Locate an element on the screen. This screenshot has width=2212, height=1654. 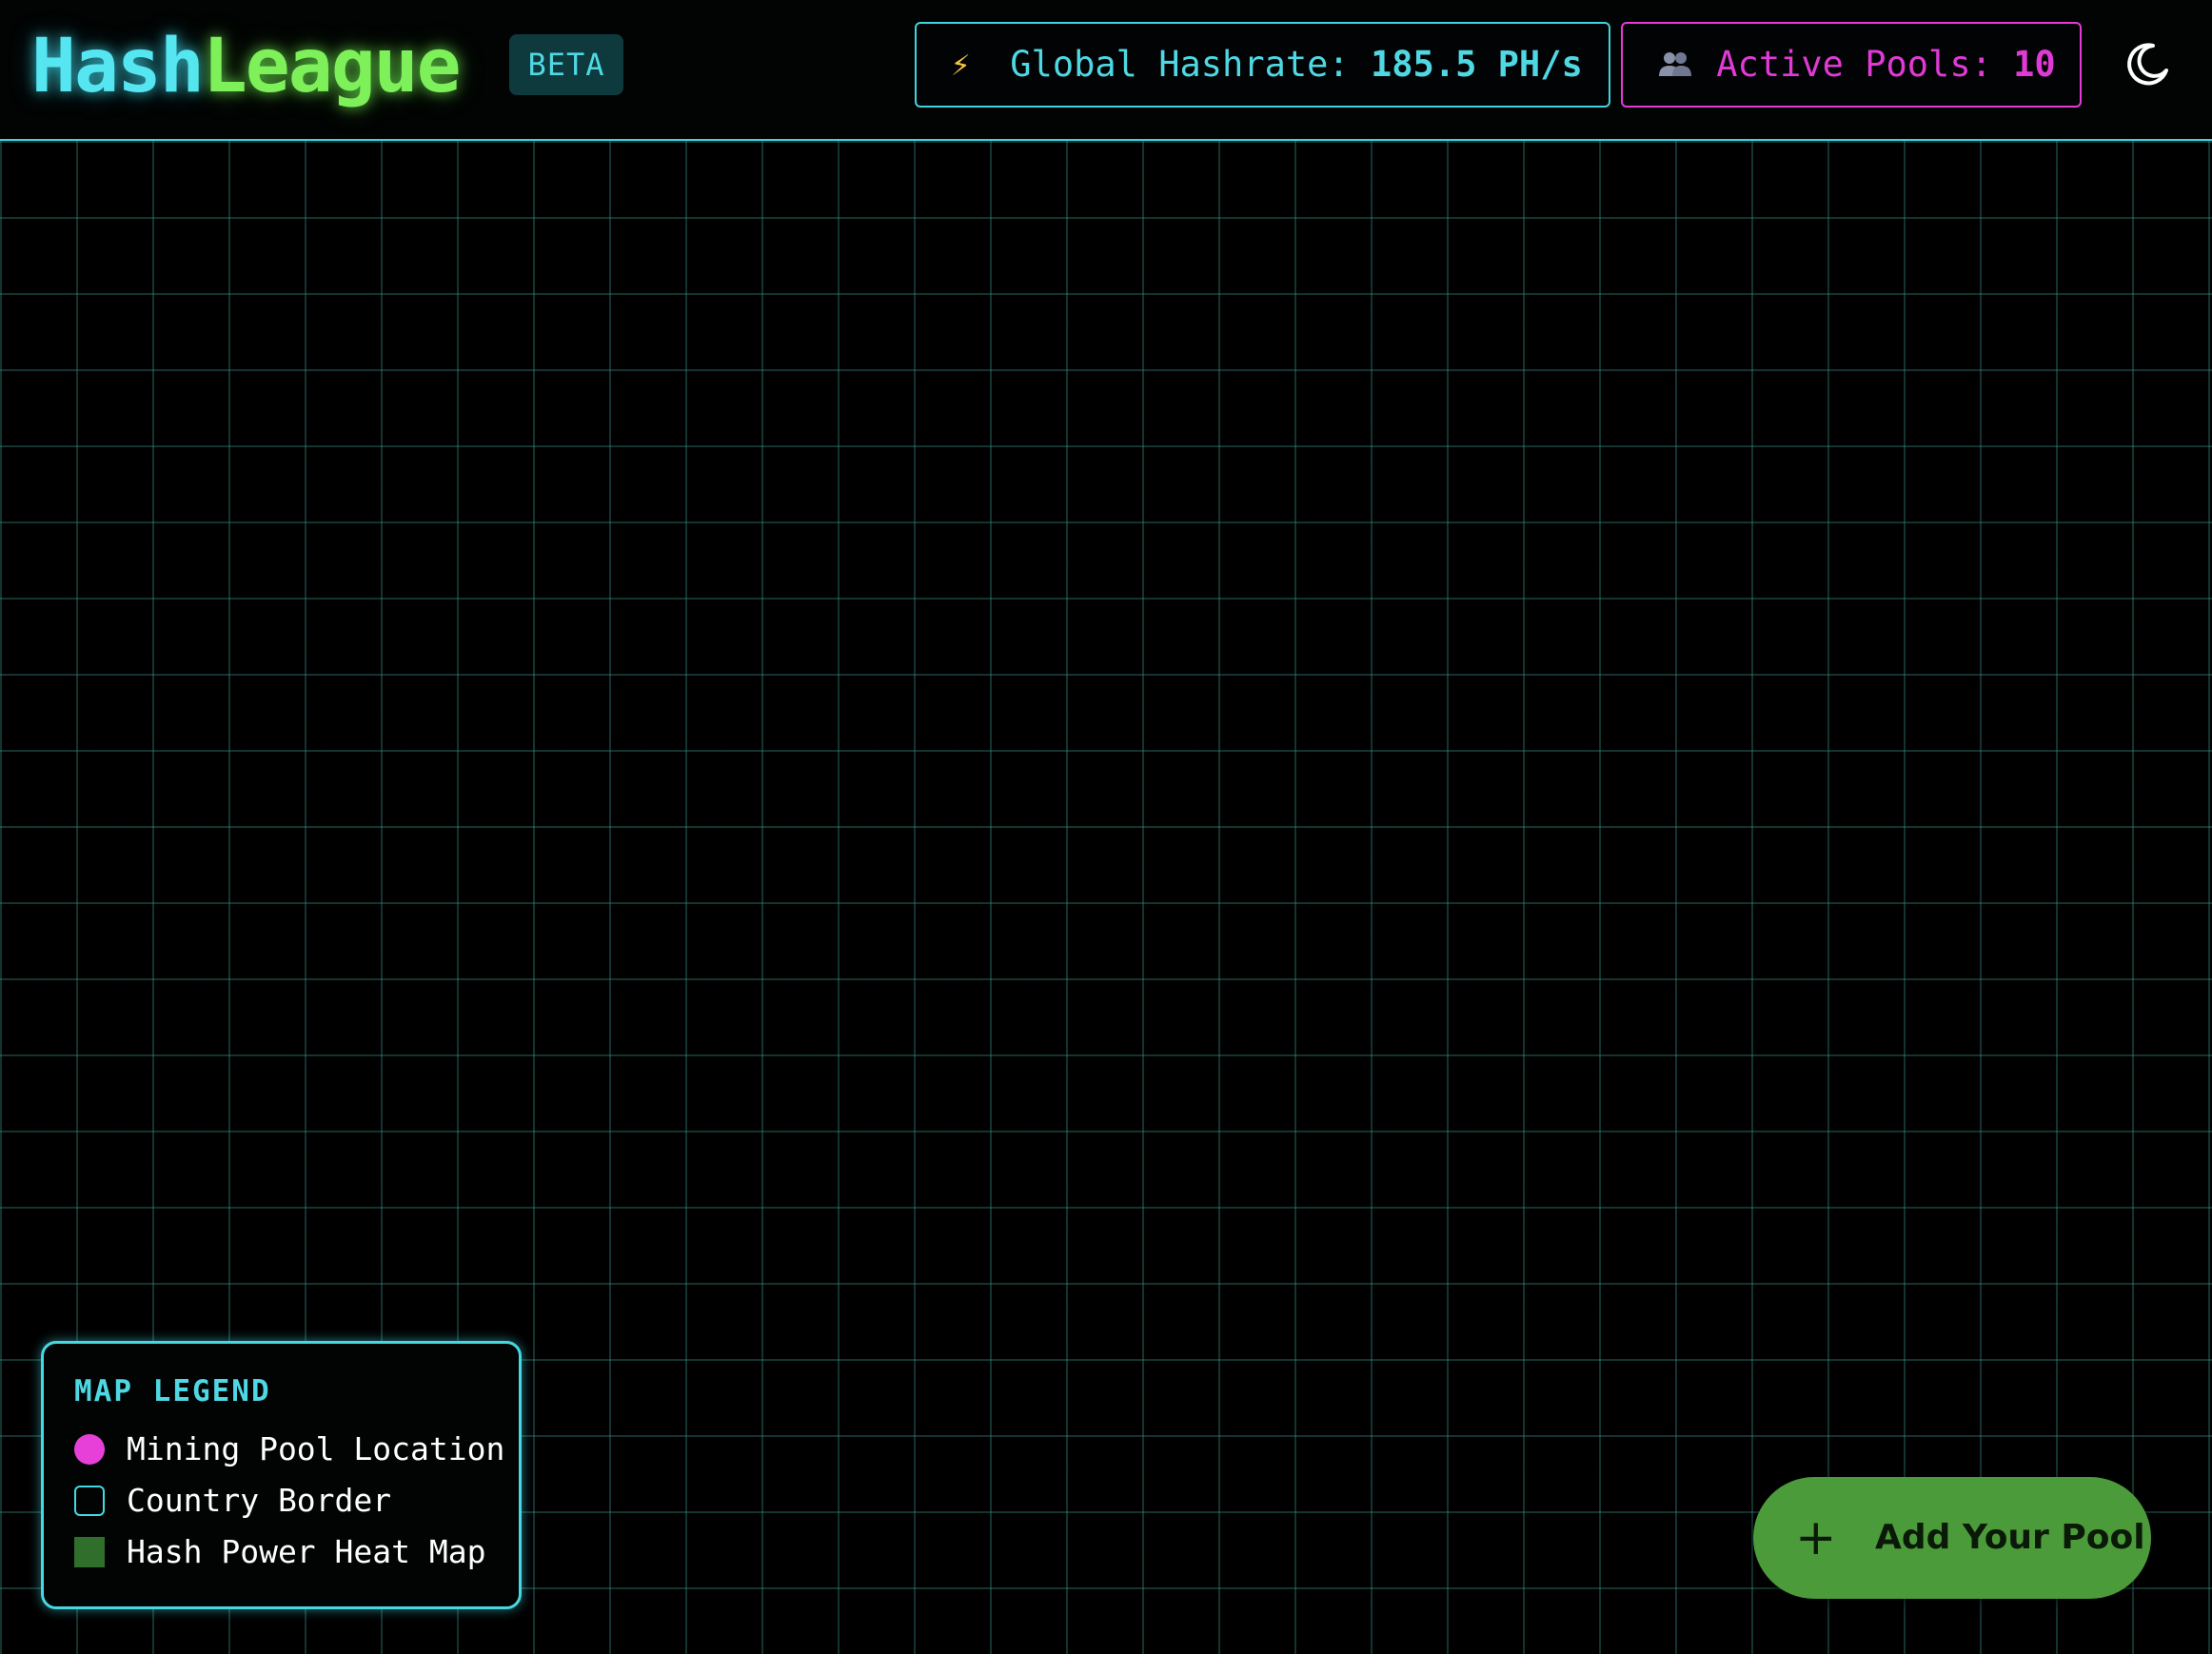
legend-item-label: Hash Power Heat Map is located at coordinates (306, 1551).